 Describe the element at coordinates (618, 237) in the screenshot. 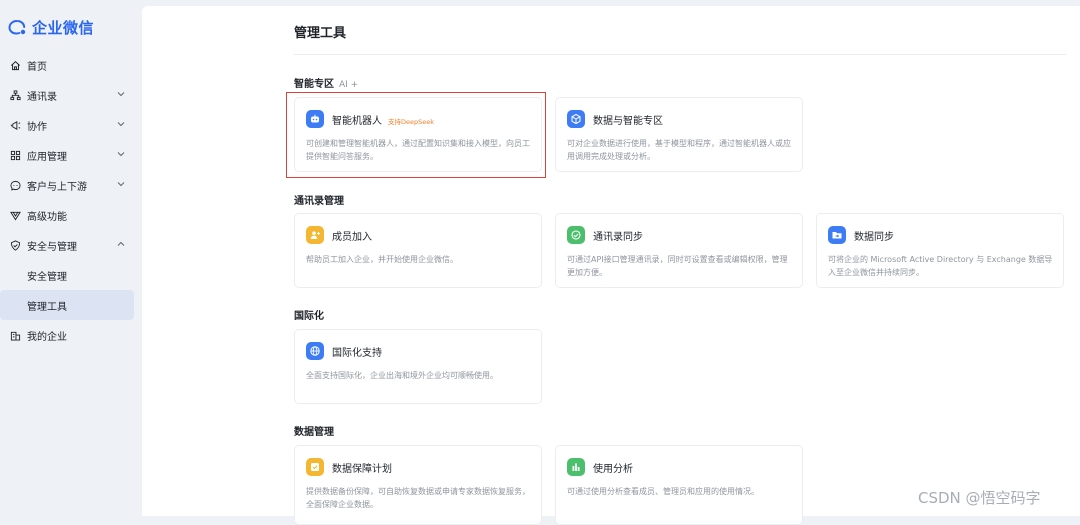

I see `card-title: 通讯录同步` at that location.